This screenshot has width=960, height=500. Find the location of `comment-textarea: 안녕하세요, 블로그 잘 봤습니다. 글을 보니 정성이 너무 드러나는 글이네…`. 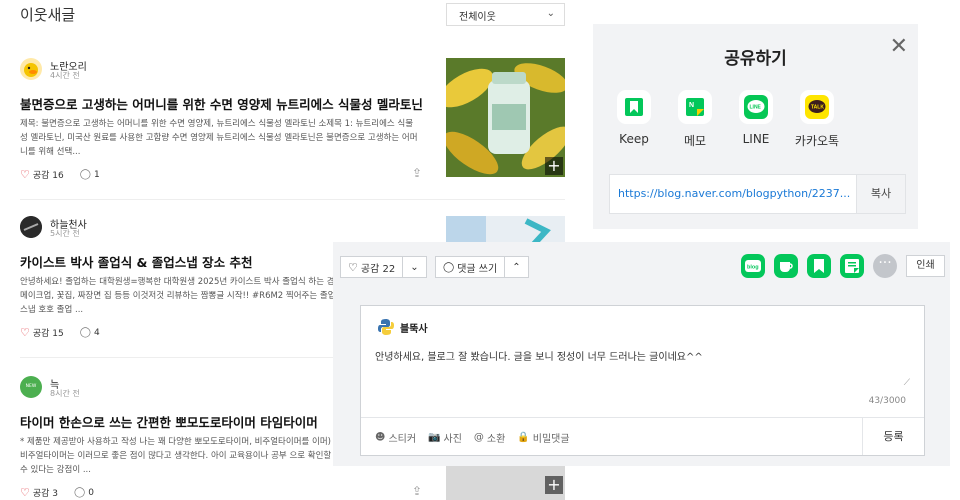

comment-textarea: 안녕하세요, 블로그 잘 봤습니다. 글을 보니 정성이 너무 드러나는 글이네… is located at coordinates (539, 355).